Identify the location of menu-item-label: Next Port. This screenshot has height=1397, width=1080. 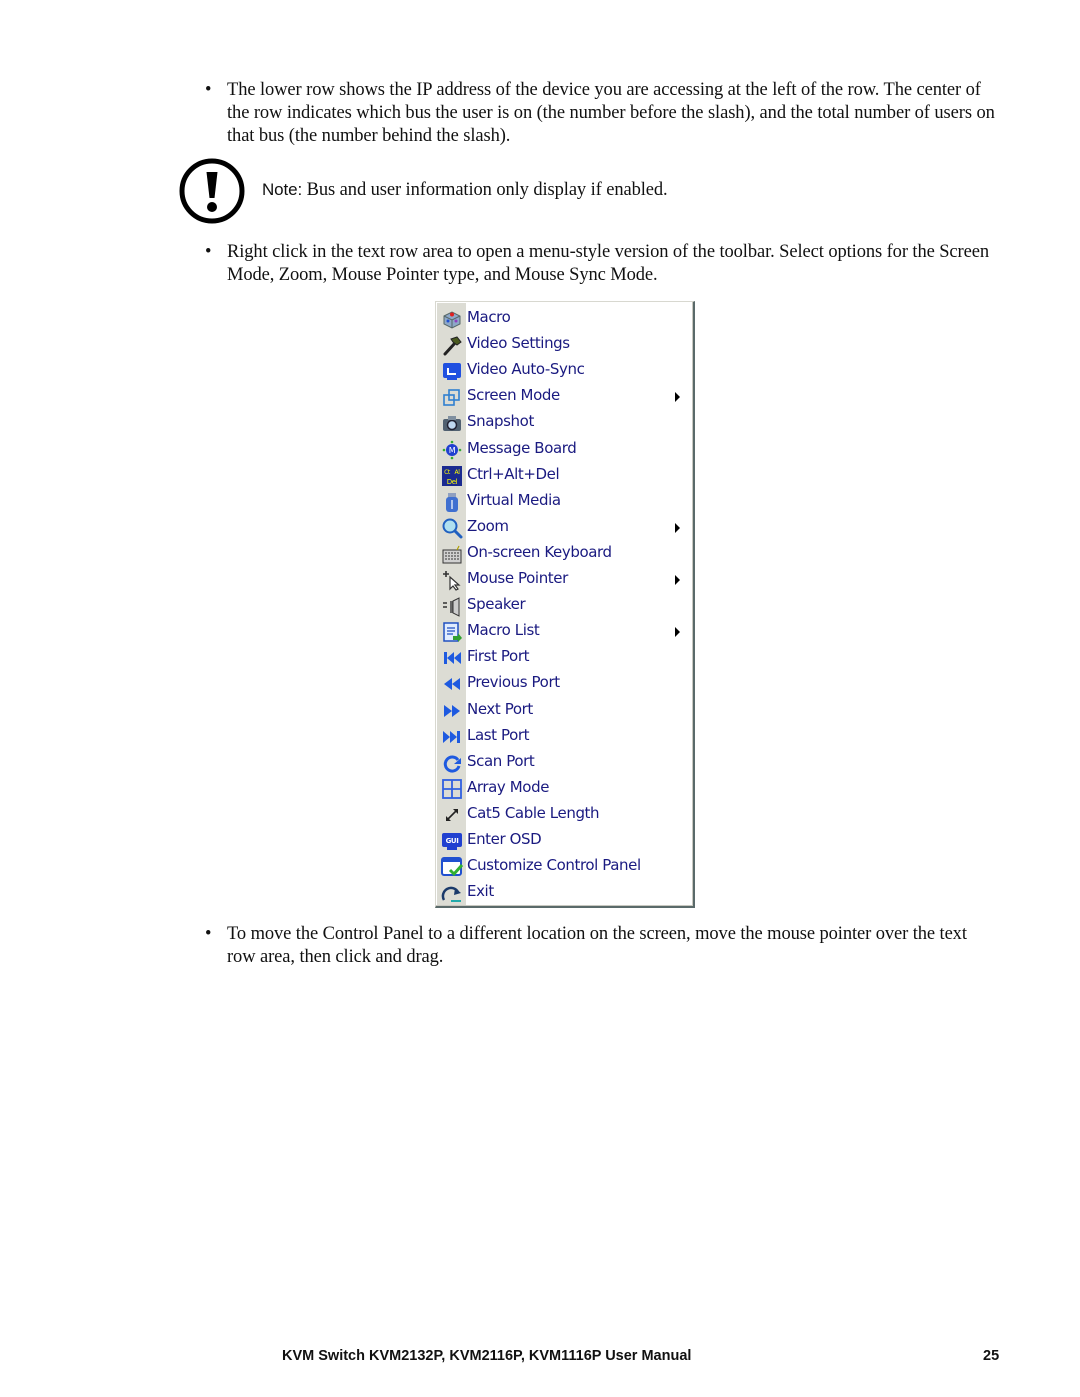
(500, 708).